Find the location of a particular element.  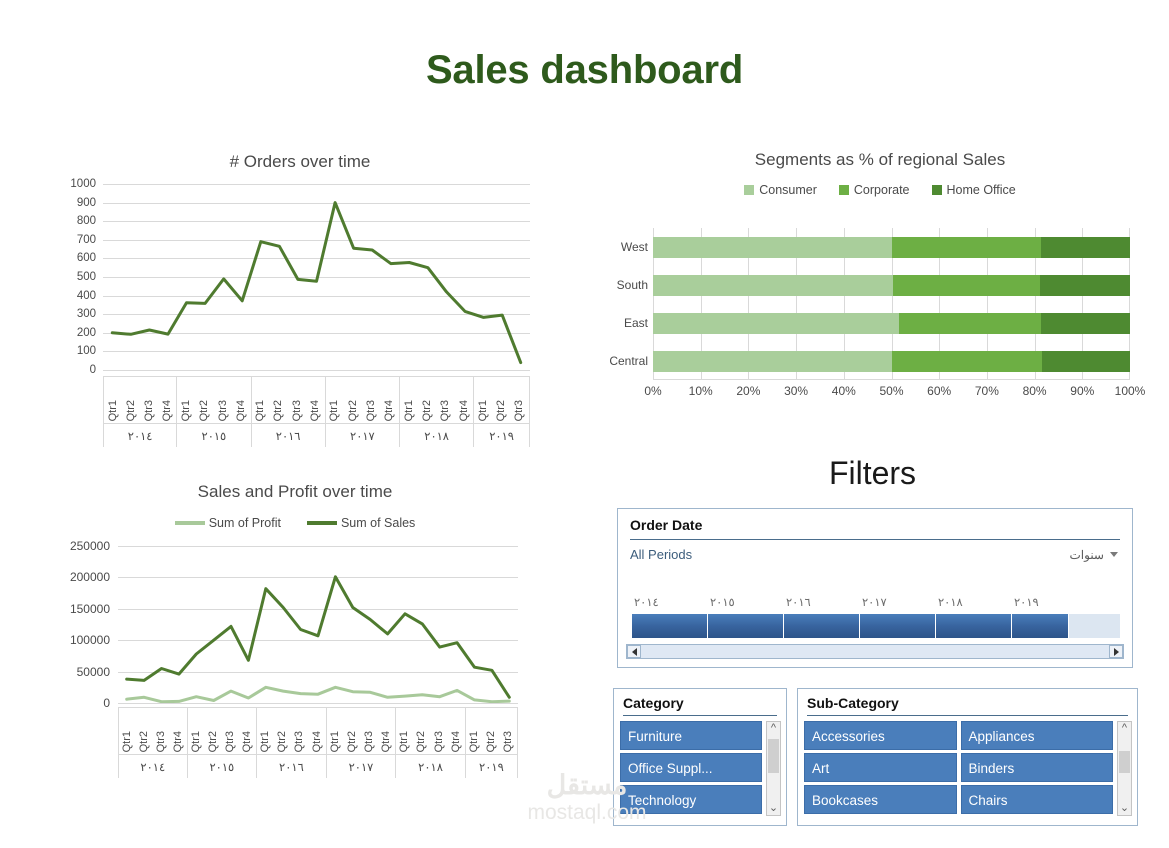

legend-line is located at coordinates (321, 523).